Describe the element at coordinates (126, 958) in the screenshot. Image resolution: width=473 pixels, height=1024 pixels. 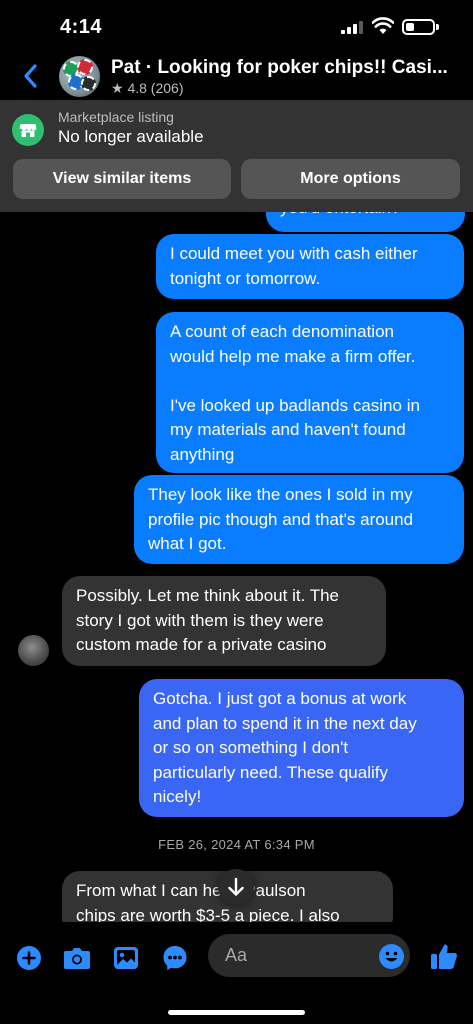
I see `photo-gallery-icon` at that location.